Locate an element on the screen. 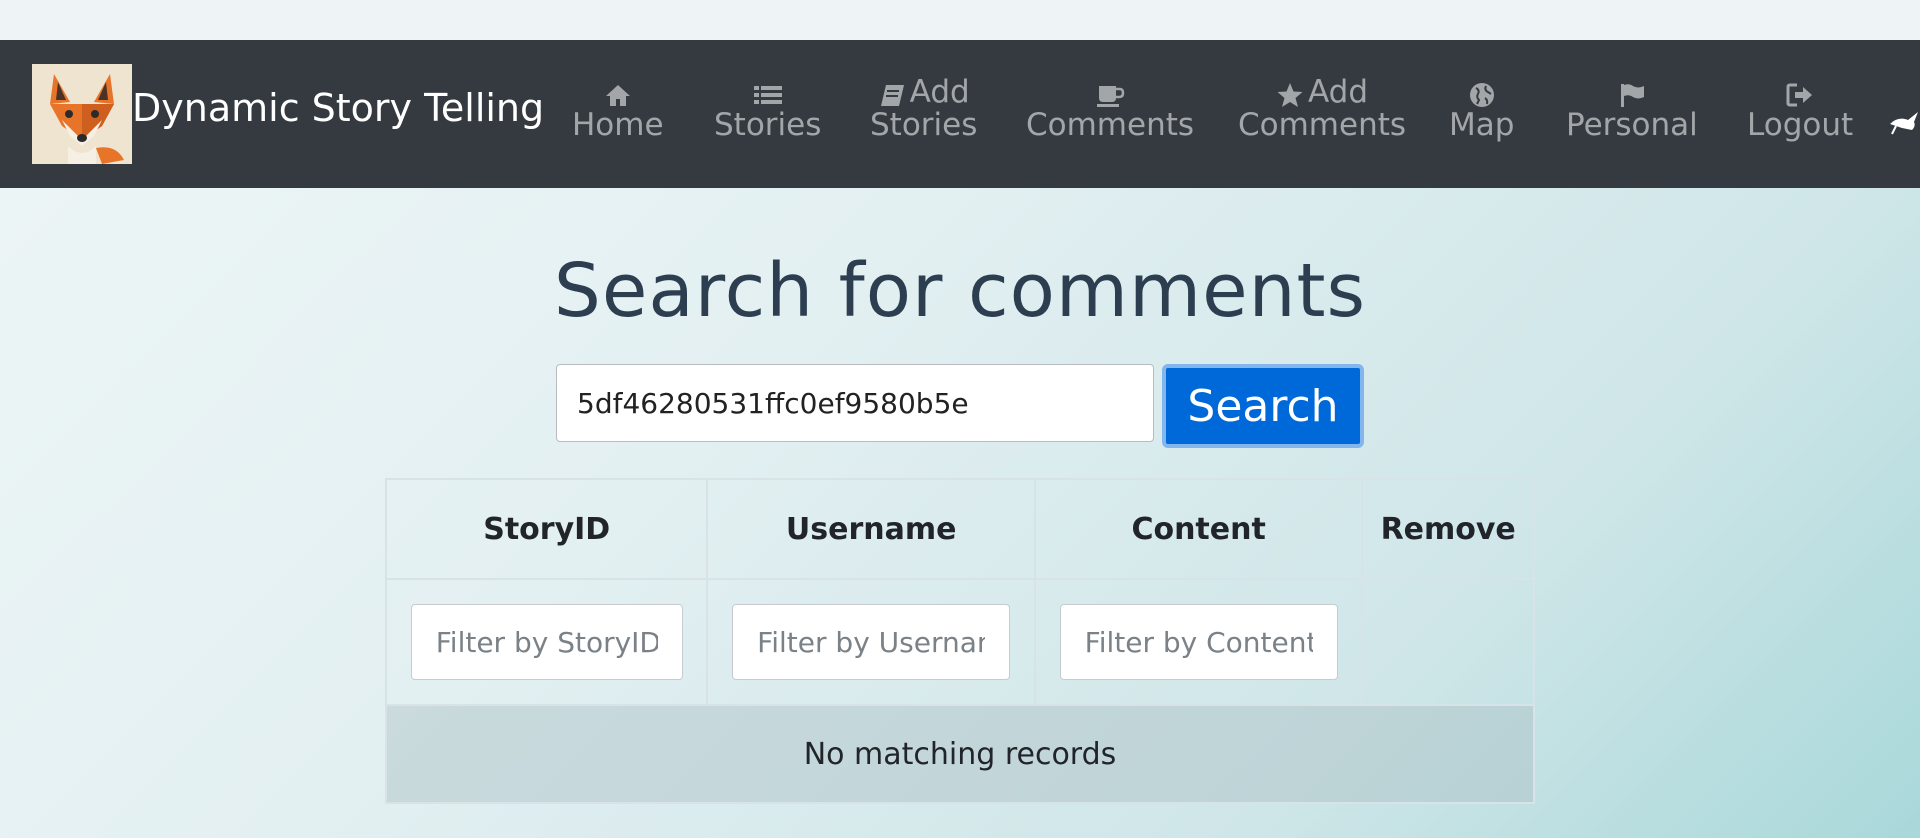  coffee-cup-icon is located at coordinates (1111, 96).